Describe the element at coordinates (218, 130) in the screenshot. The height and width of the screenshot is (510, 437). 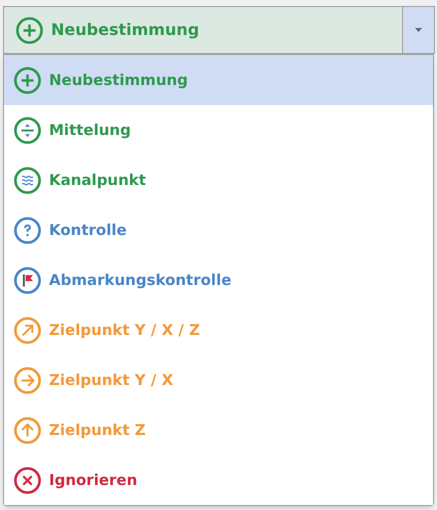
I see `dropdown-option: Mittelung` at that location.